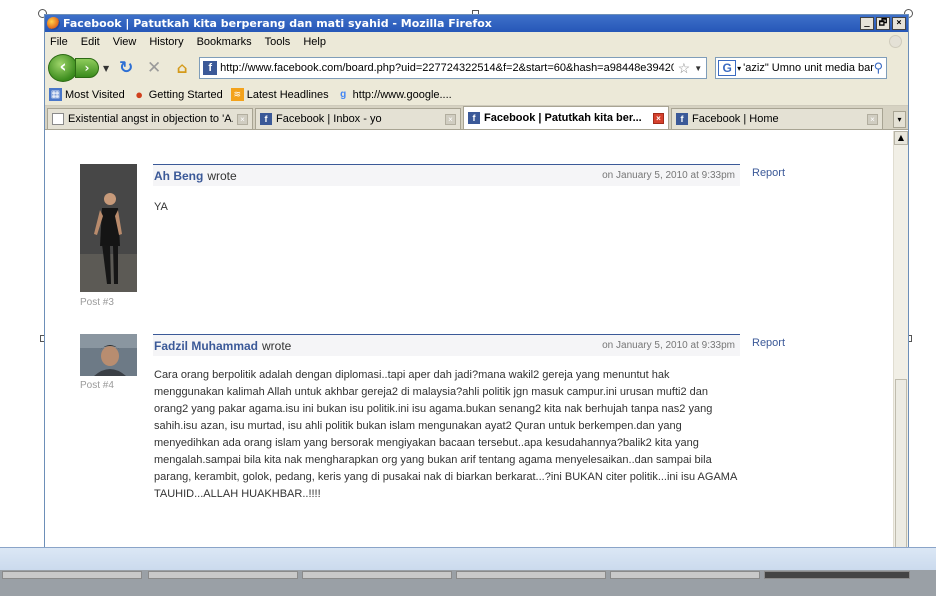  I want to click on home-icon: ⌂, so click(182, 68).